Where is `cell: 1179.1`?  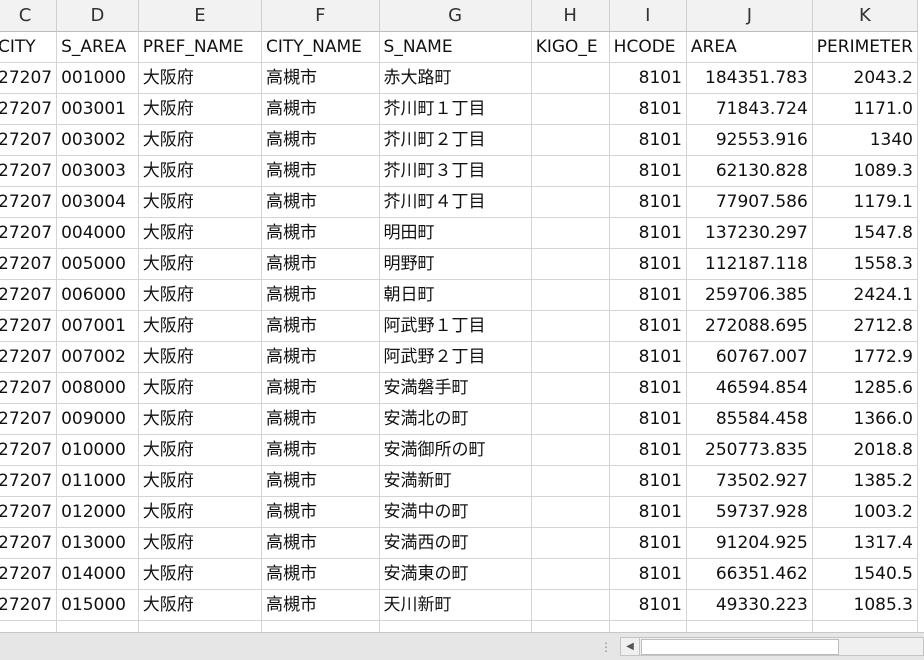 cell: 1179.1 is located at coordinates (865, 202).